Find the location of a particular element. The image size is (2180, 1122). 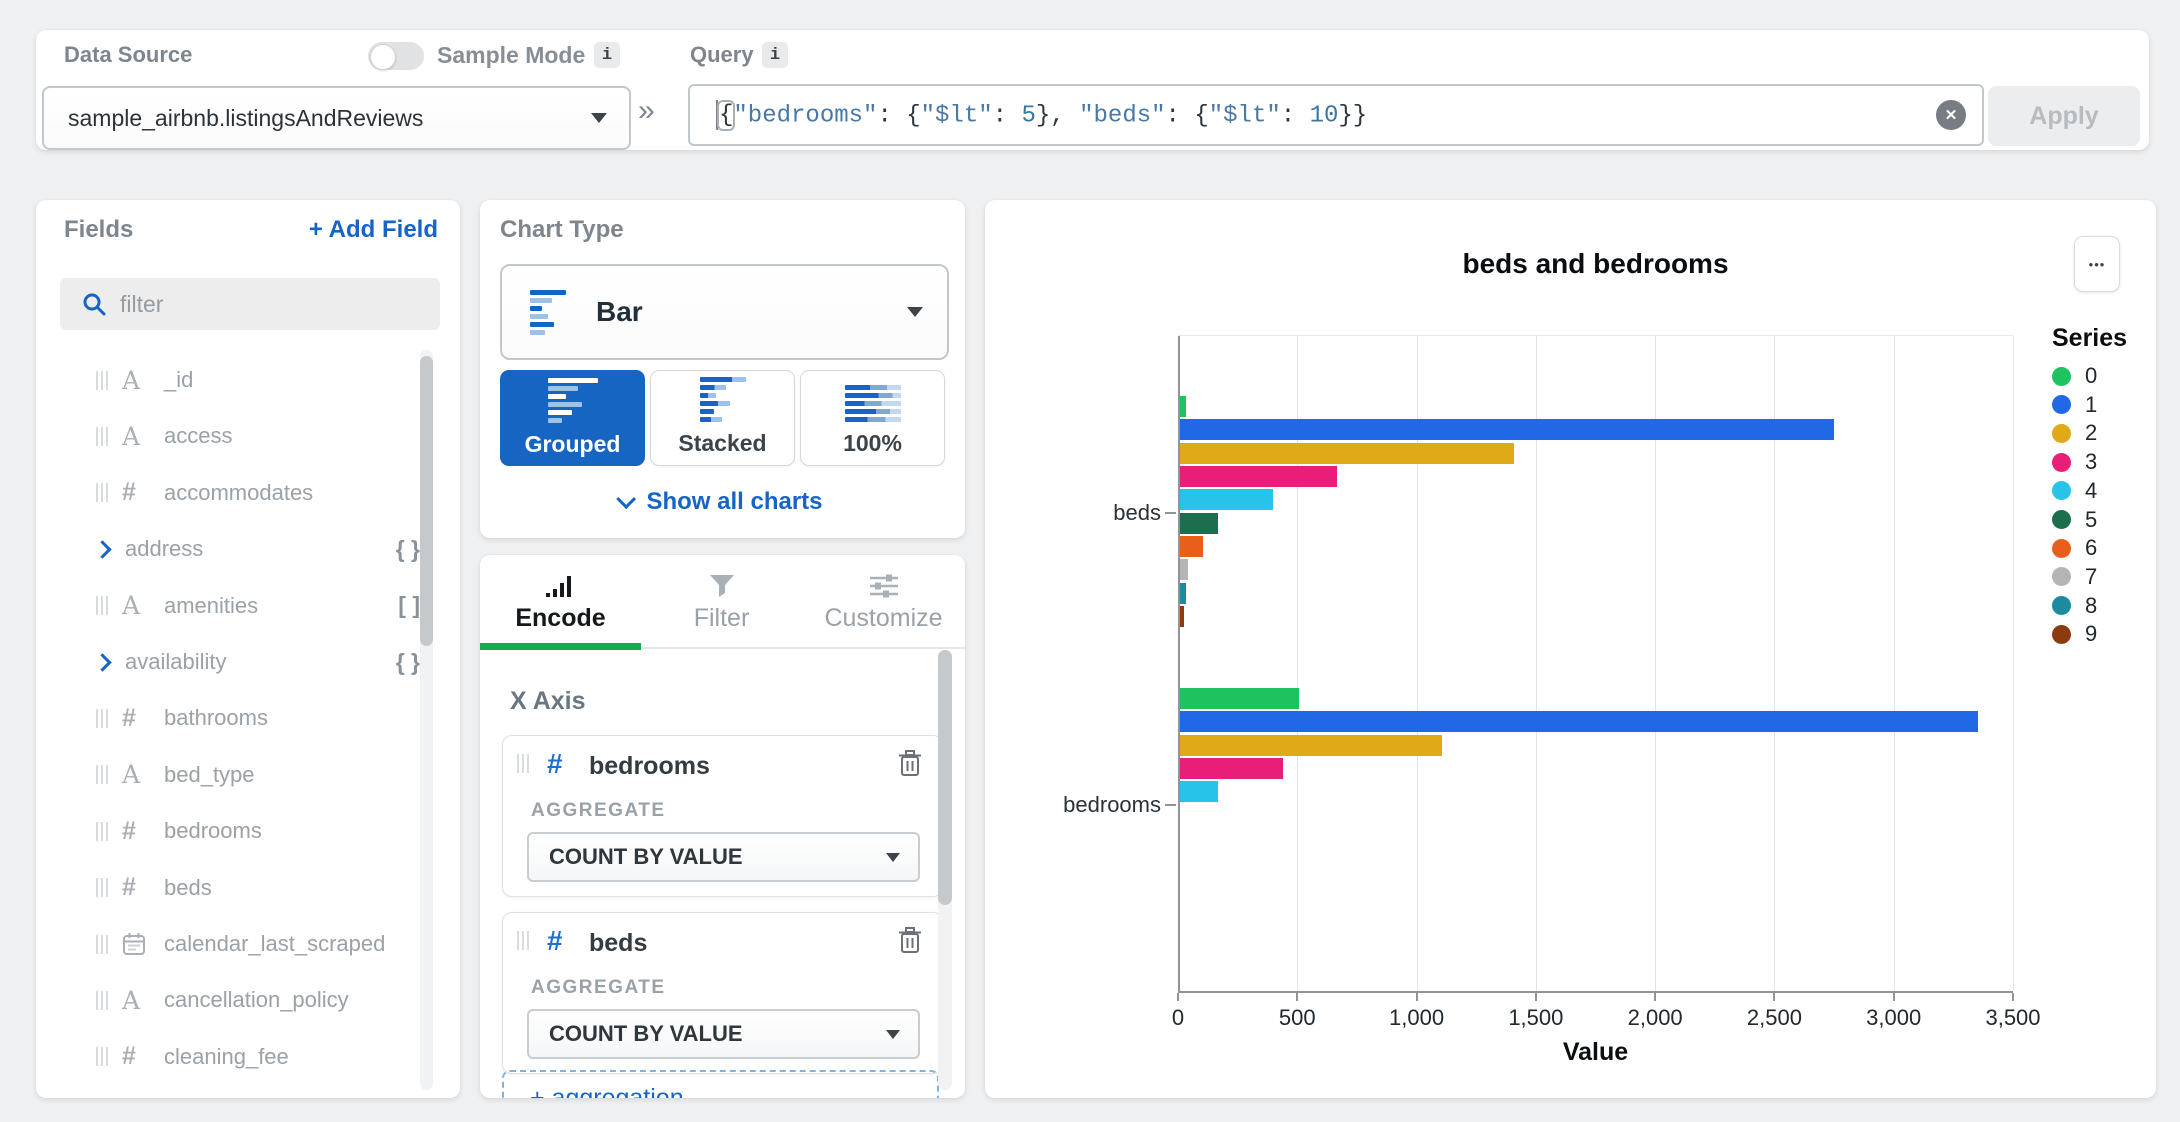

encode-scrollbar-thumb is located at coordinates (945, 777).